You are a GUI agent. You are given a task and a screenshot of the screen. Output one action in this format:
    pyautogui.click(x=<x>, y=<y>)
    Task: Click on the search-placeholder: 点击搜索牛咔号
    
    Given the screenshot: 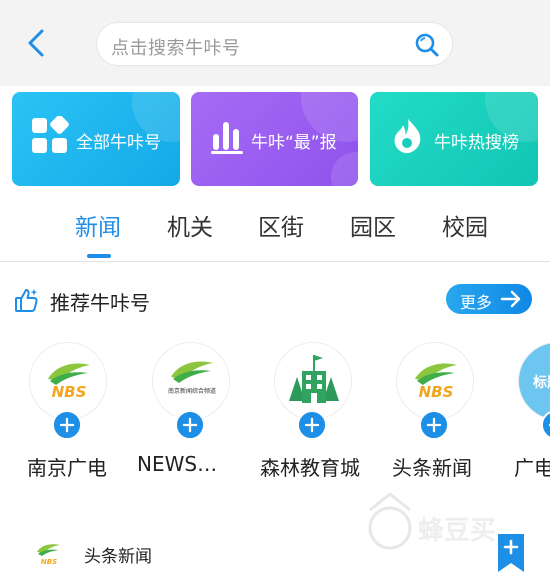 What is the action you would take?
    pyautogui.click(x=176, y=48)
    